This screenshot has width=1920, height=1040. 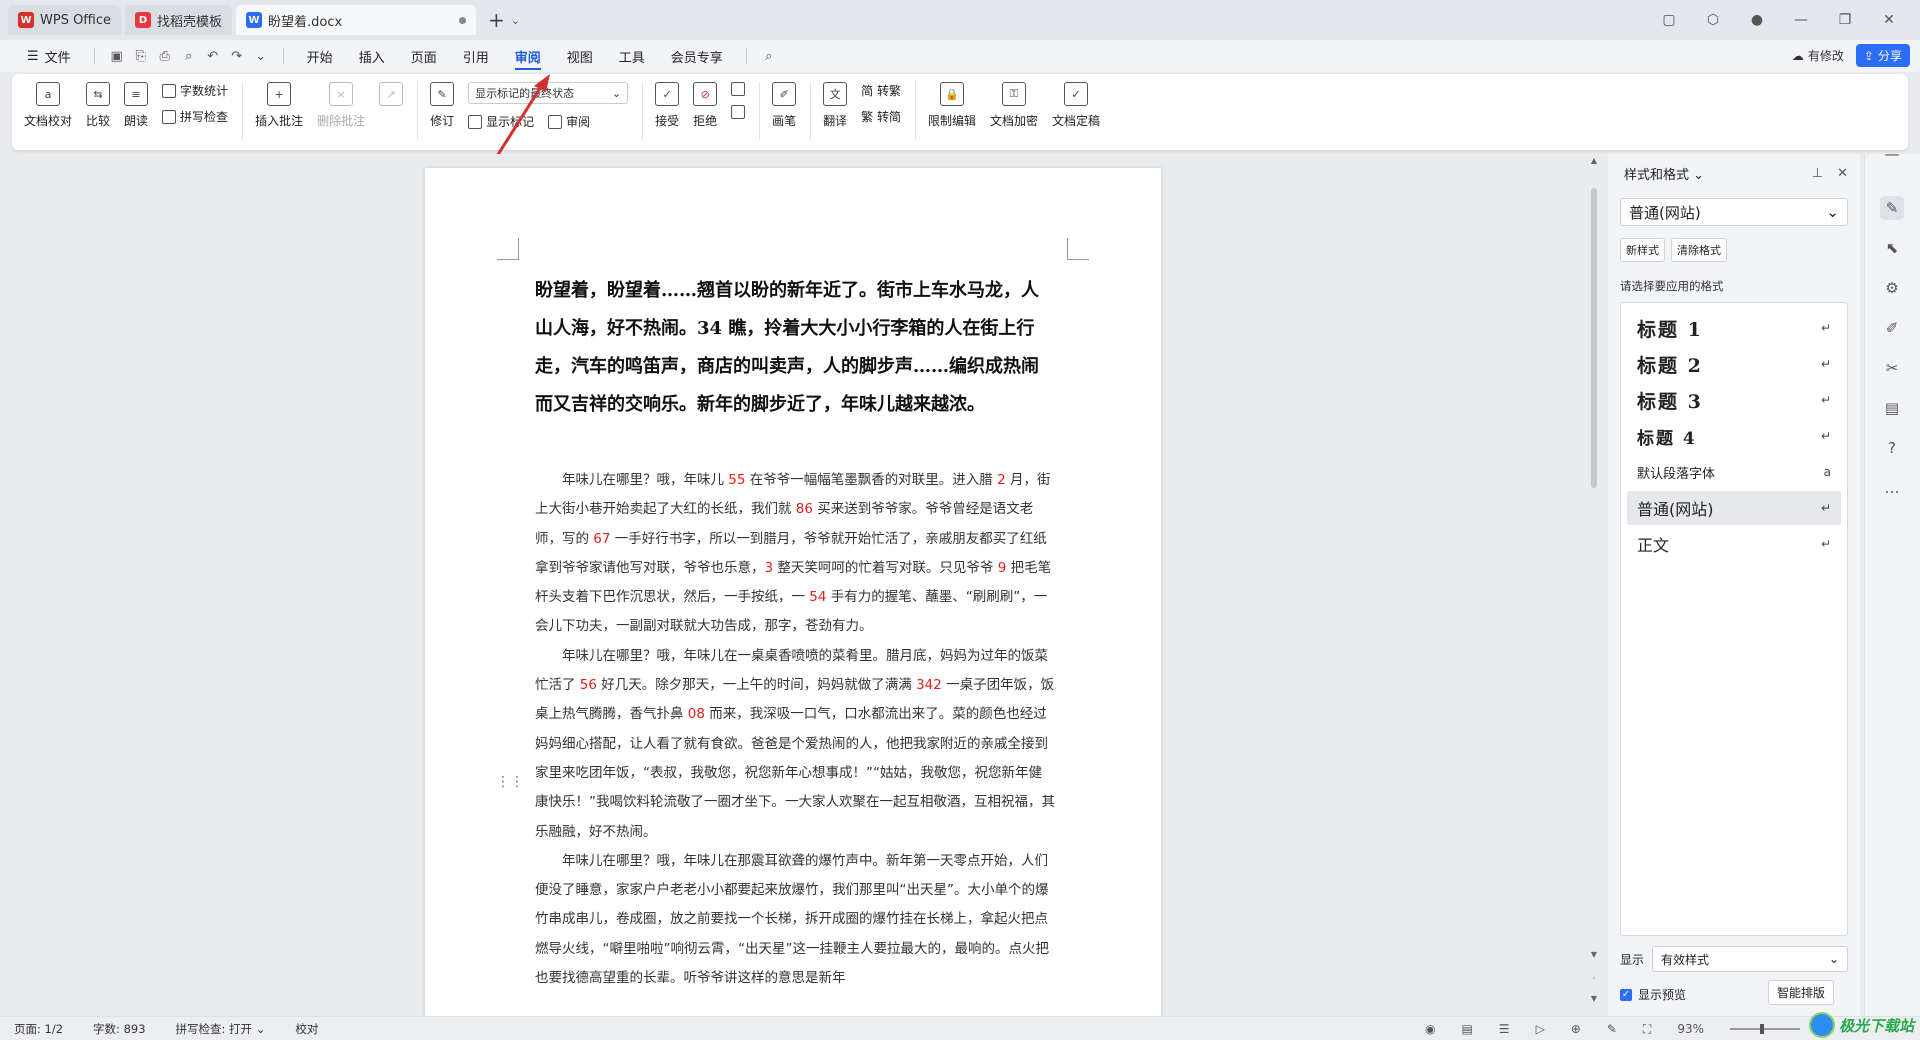 I want to click on search-icon: ⌕, so click(x=769, y=56).